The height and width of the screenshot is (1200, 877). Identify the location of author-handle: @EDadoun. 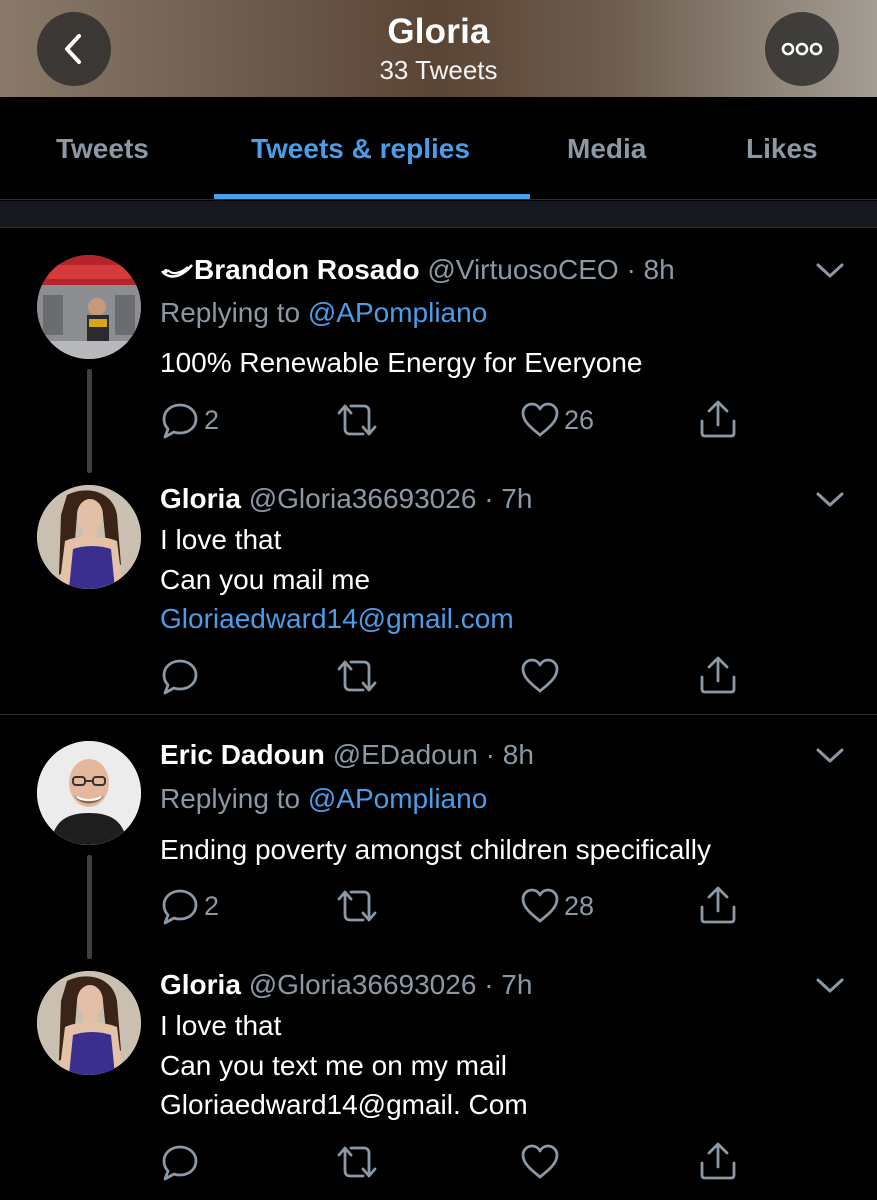
(405, 754).